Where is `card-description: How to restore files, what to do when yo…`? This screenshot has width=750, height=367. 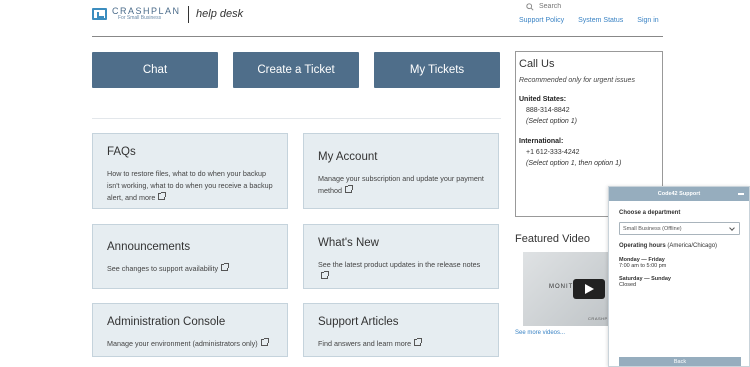
card-description: How to restore files, what to do when yo… is located at coordinates (190, 185).